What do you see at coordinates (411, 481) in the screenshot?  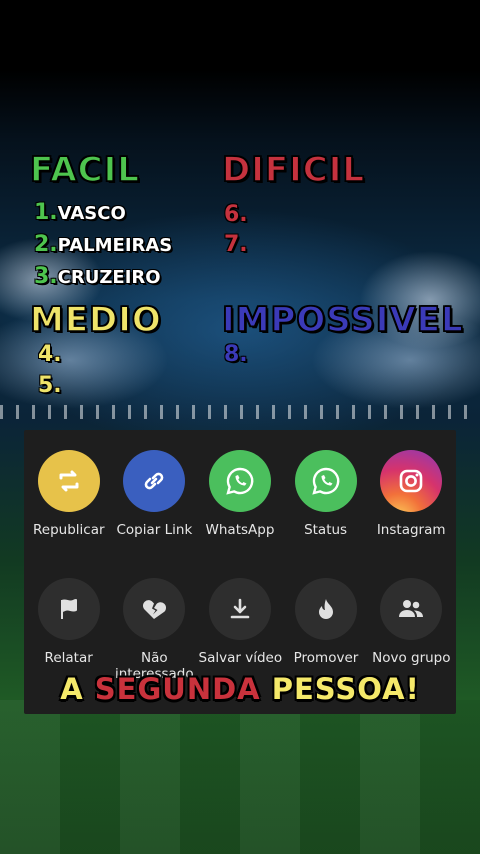 I see `instagram-icon` at bounding box center [411, 481].